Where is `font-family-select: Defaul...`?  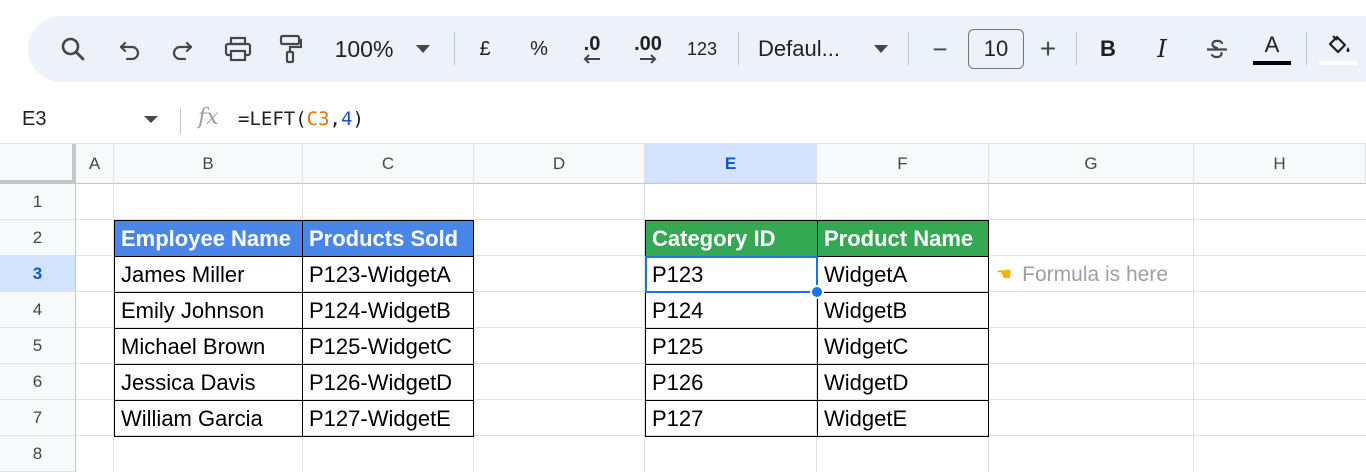
font-family-select: Defaul... is located at coordinates (808, 49).